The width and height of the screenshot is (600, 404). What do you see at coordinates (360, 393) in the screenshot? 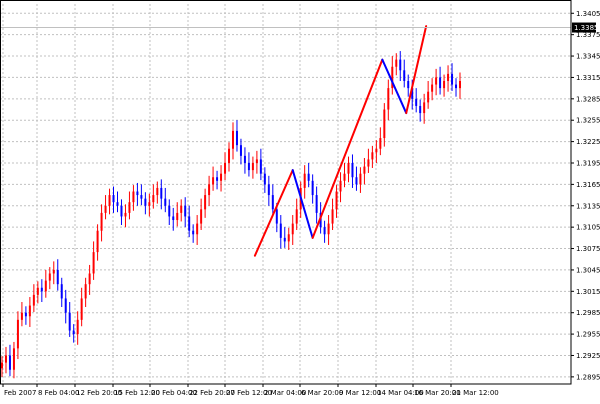
I see `x-tick-label: 9 Mar 12:00` at bounding box center [360, 393].